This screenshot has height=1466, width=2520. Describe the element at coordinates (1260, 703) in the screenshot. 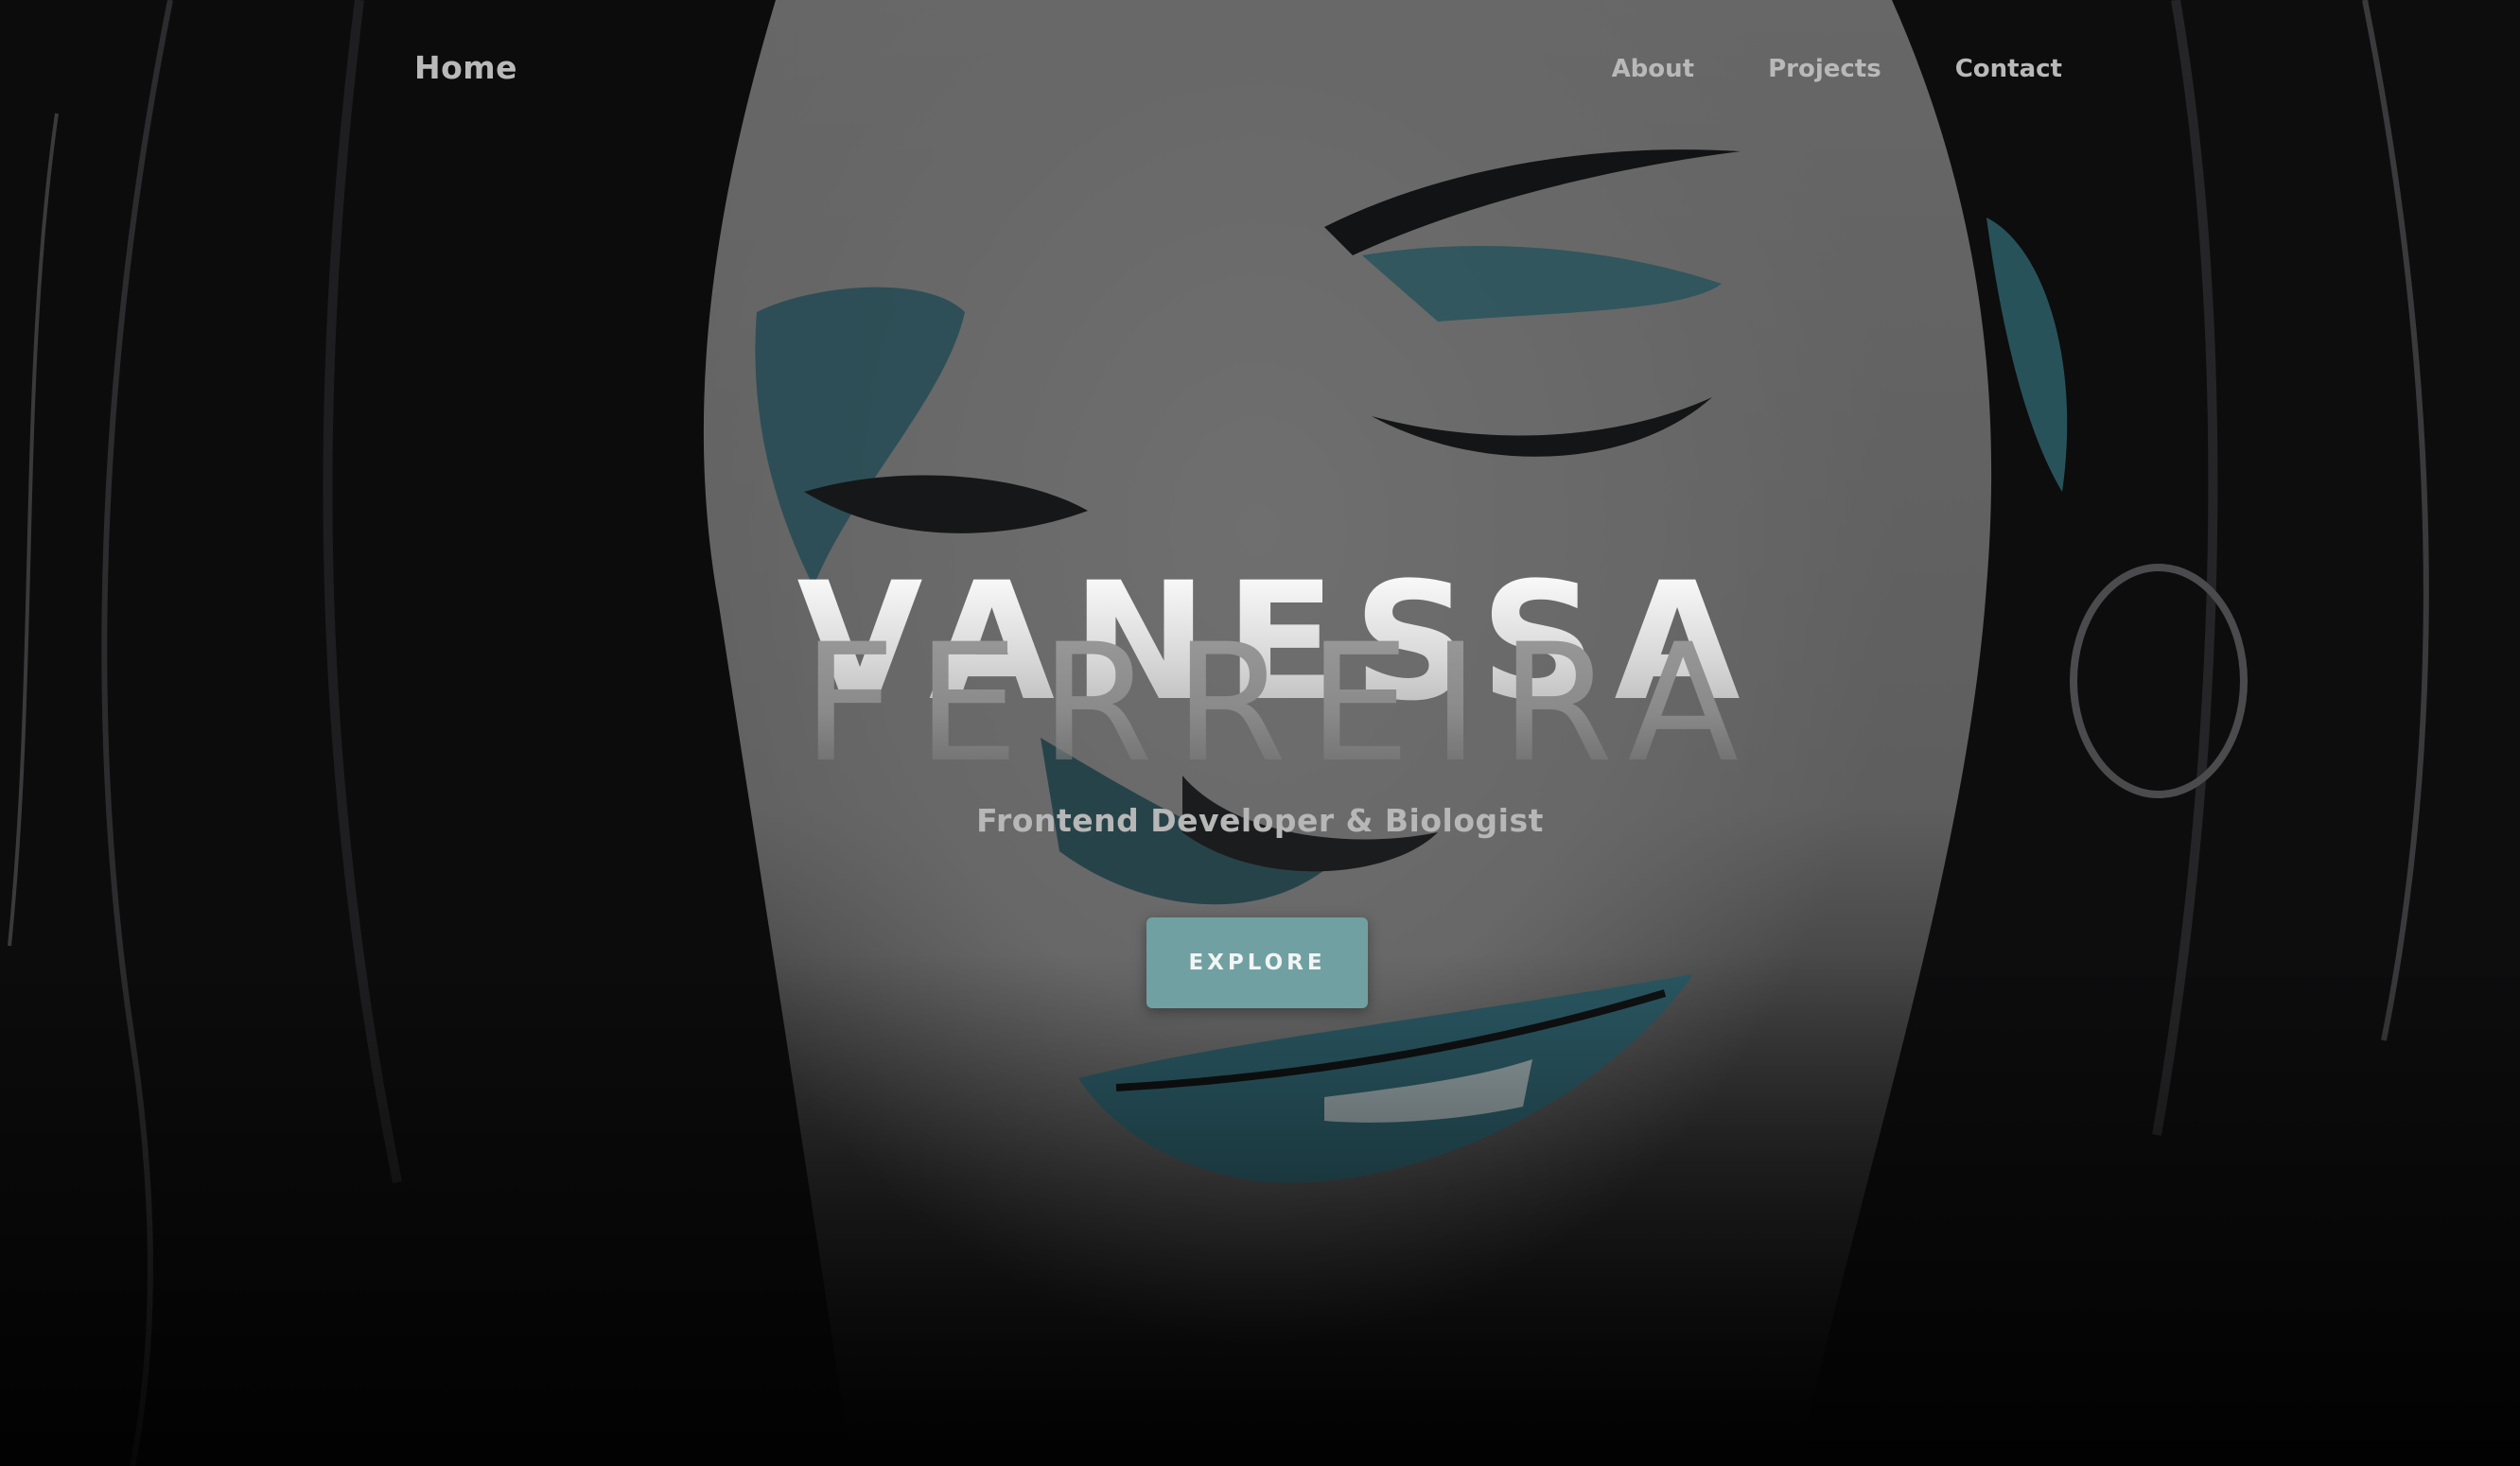

I see `hero-last-name: FERREIRA` at that location.